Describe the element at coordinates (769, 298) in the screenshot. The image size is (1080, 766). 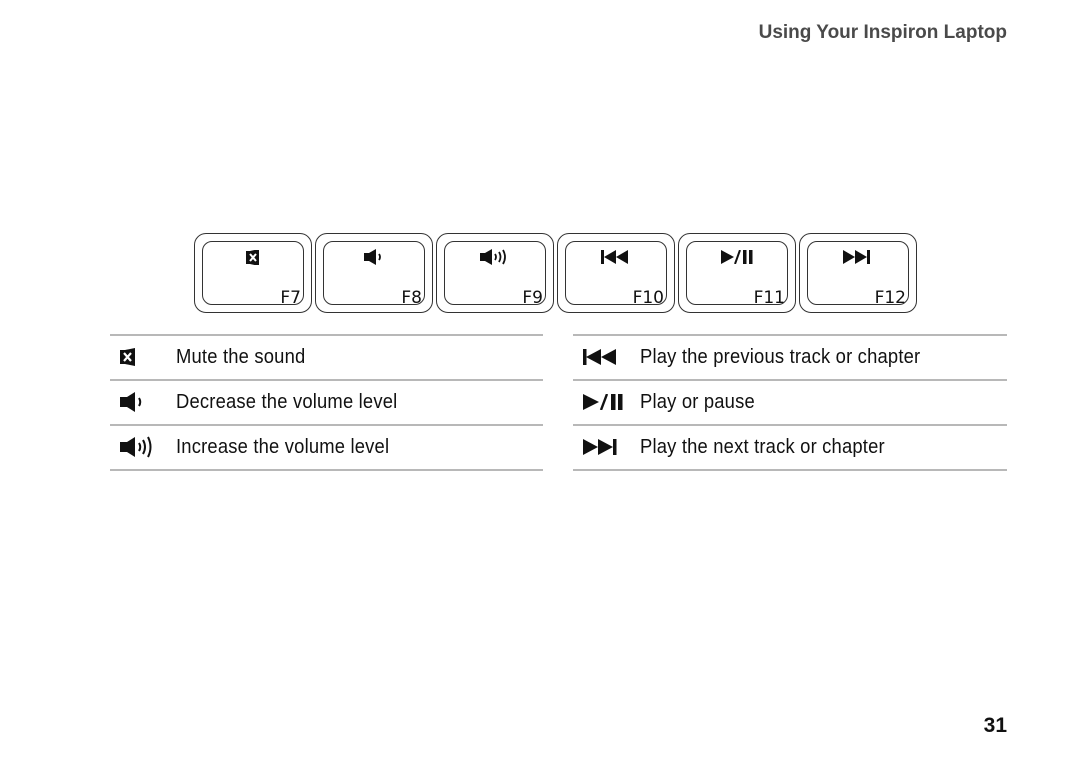
I see `key-label: F11` at that location.